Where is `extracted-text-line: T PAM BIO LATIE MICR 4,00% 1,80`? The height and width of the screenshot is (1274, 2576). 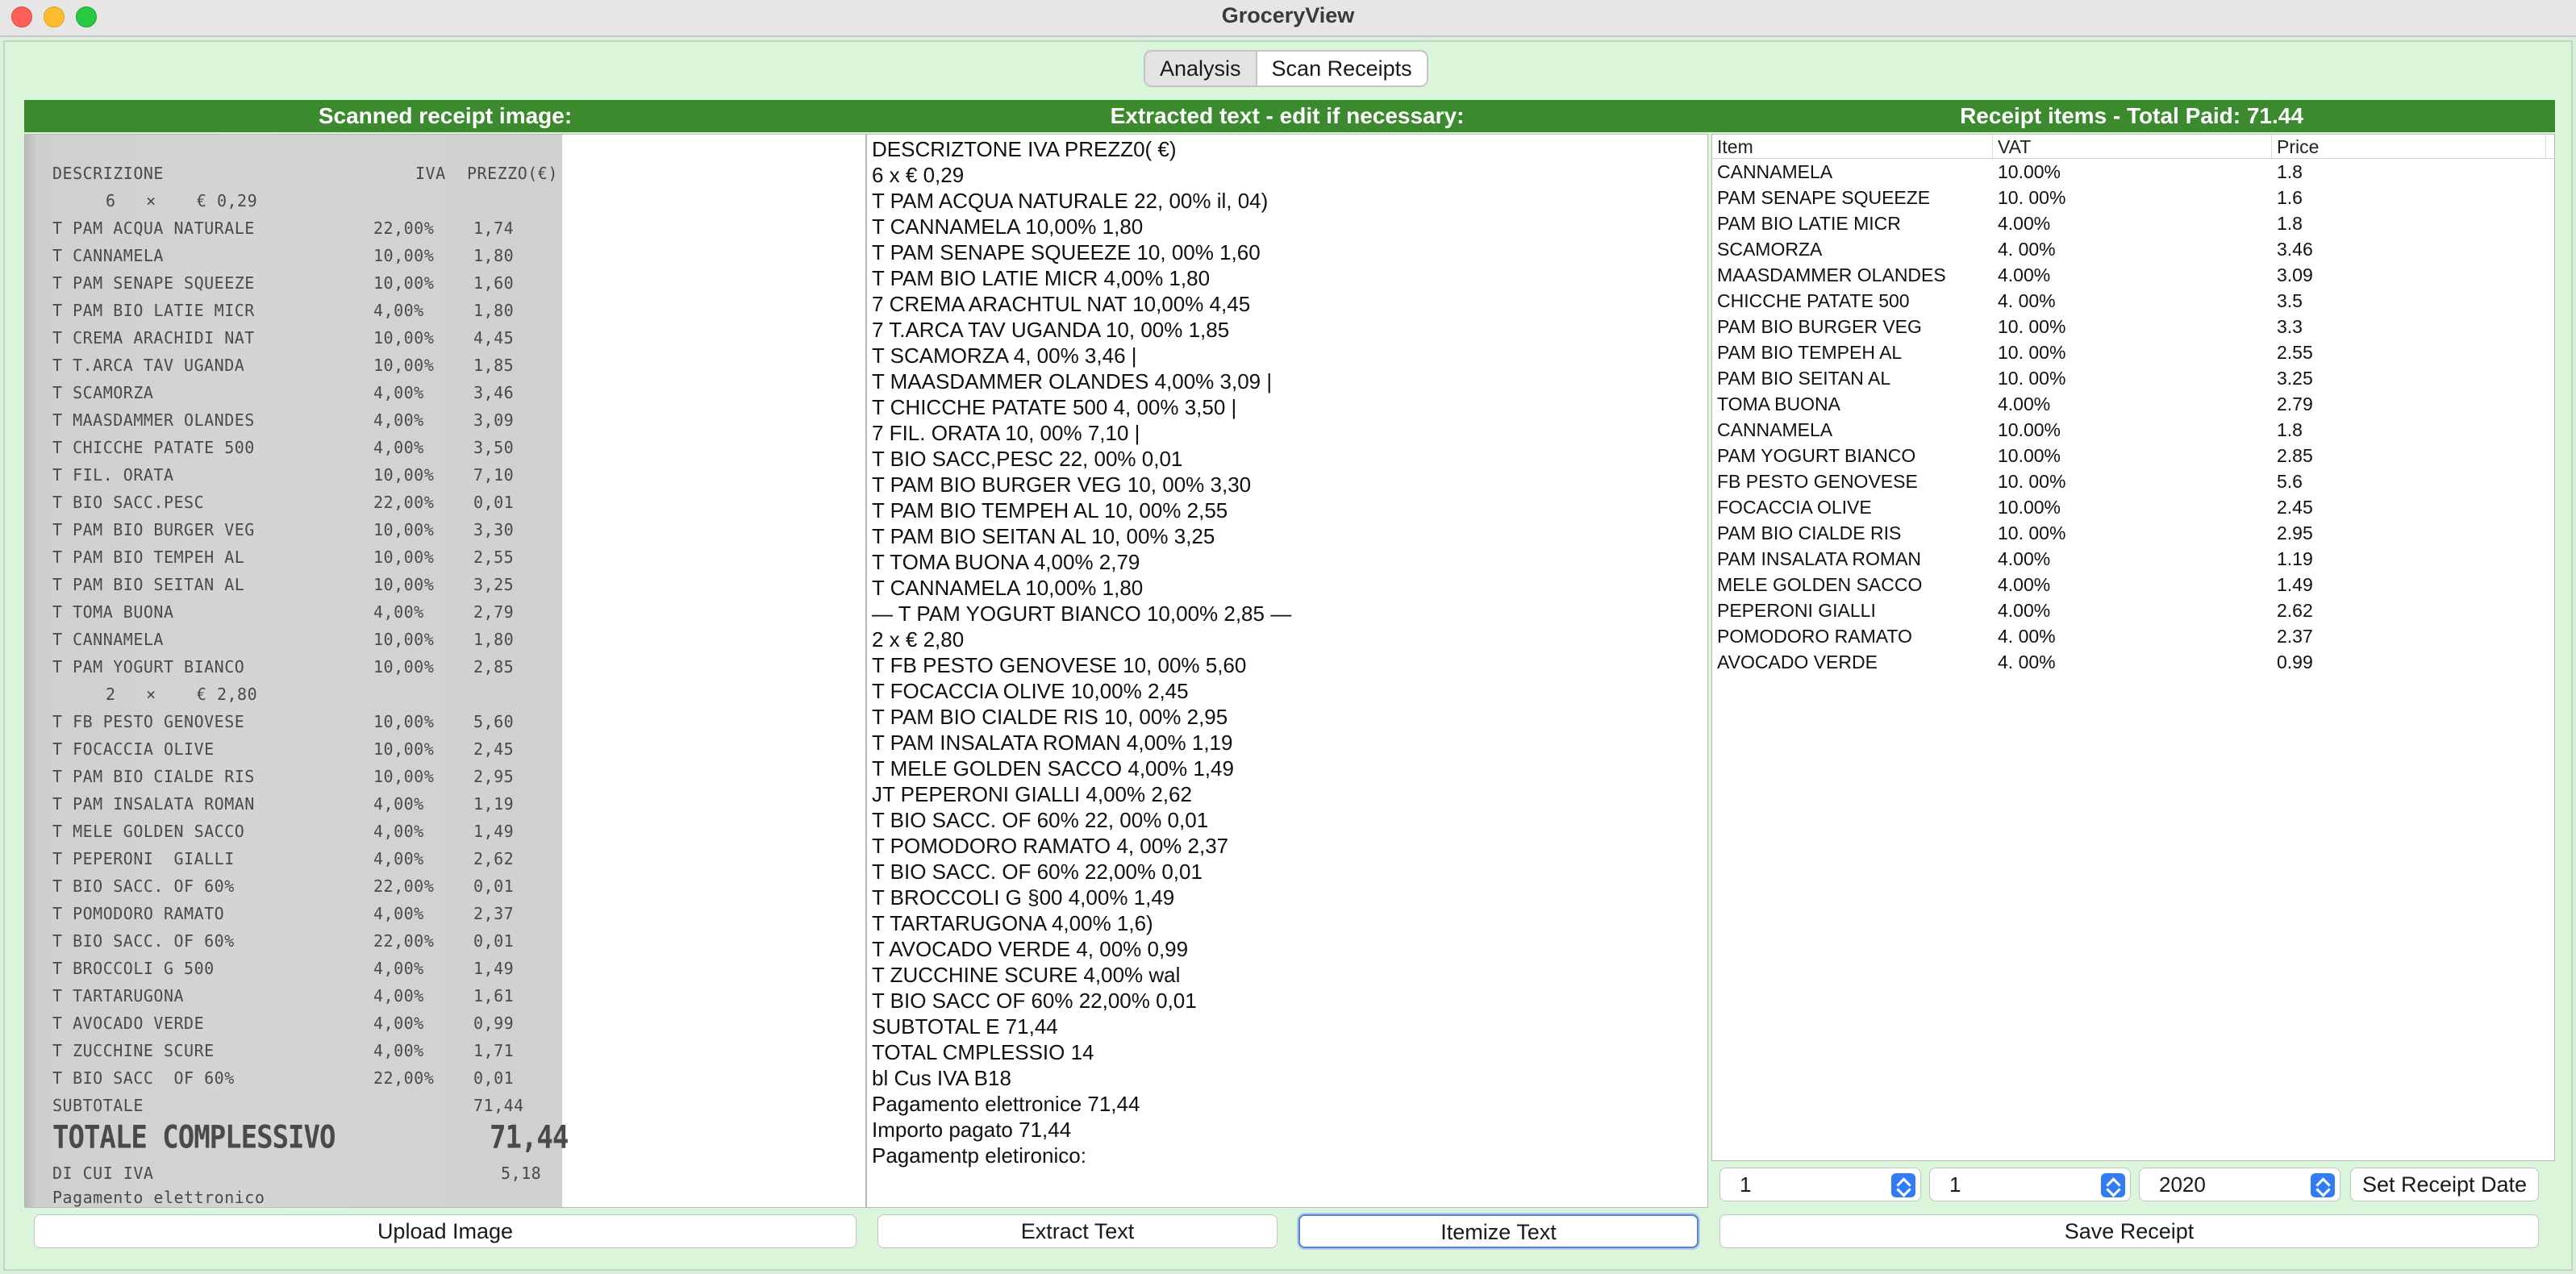 extracted-text-line: T PAM BIO LATIE MICR 4,00% 1,80 is located at coordinates (1041, 278).